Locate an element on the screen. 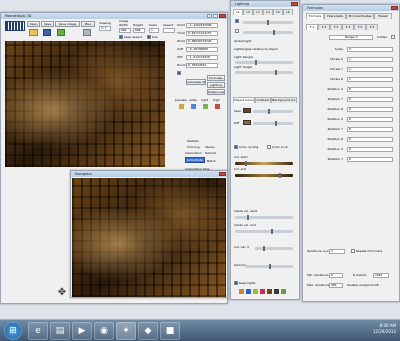  tab-f2: F 2 is located at coordinates (324, 27).